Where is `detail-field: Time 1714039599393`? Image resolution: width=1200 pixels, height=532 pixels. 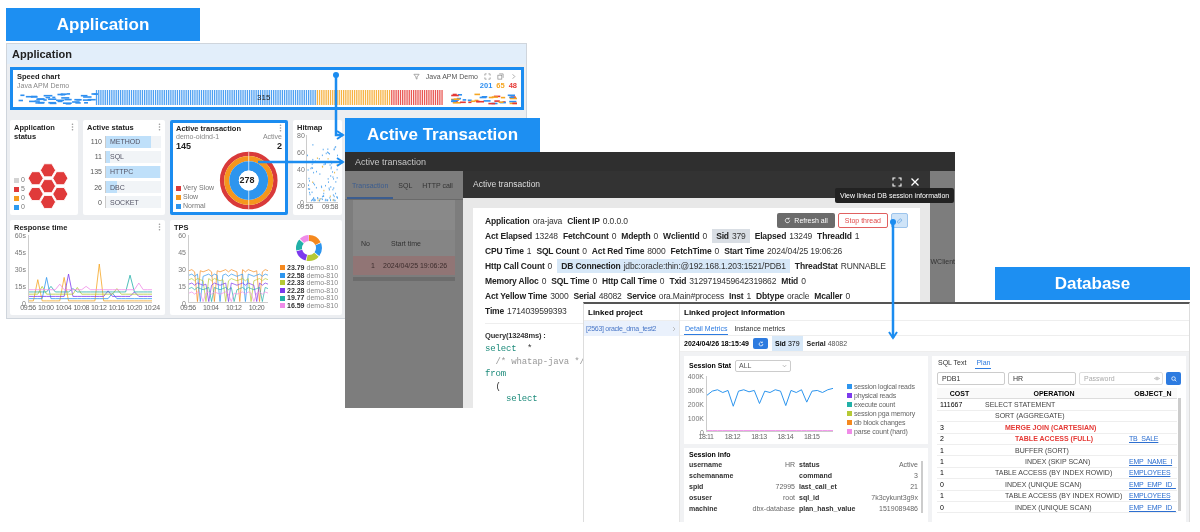
detail-field: Time 1714039599393 is located at coordinates (526, 310).